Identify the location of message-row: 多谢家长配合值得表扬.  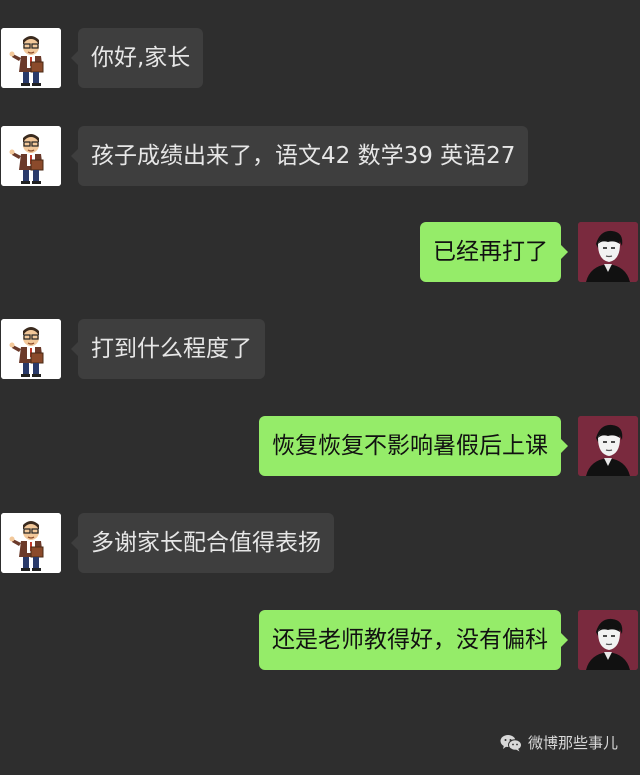
(320, 544).